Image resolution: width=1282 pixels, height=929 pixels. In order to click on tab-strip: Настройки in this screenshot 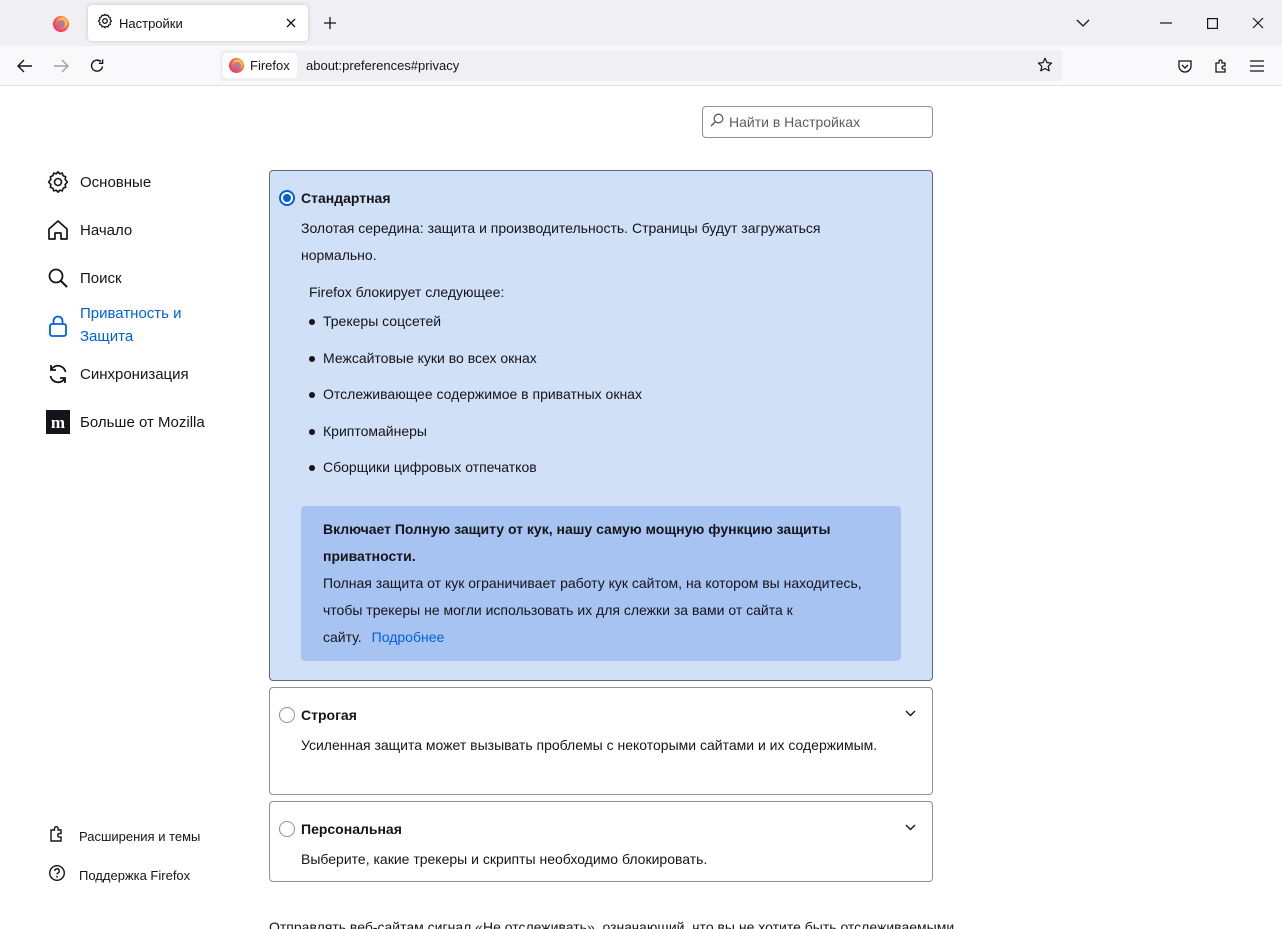, I will do `click(641, 23)`.